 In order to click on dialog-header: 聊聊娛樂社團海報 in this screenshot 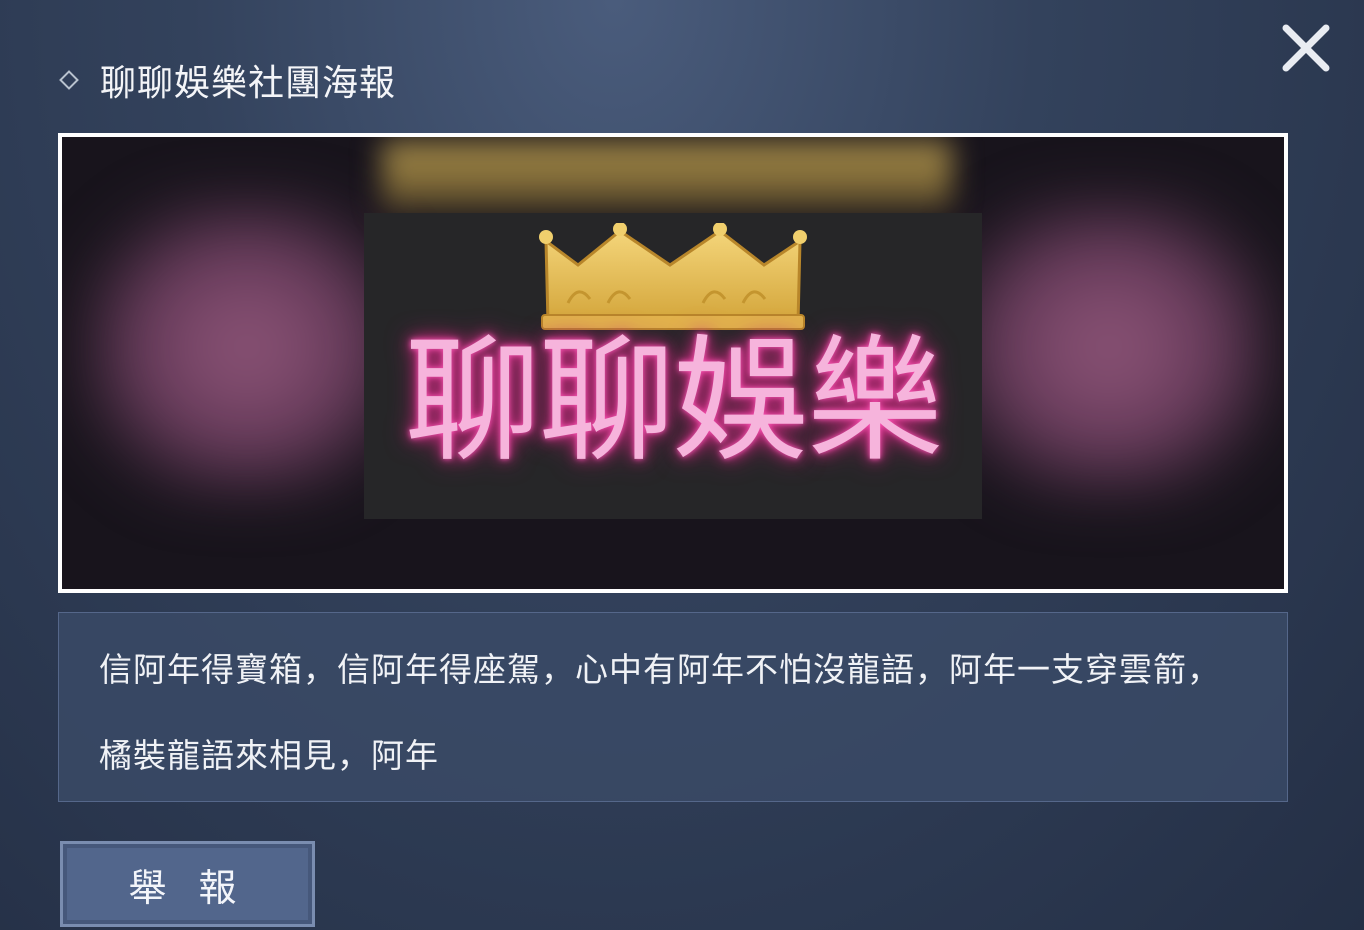, I will do `click(227, 80)`.